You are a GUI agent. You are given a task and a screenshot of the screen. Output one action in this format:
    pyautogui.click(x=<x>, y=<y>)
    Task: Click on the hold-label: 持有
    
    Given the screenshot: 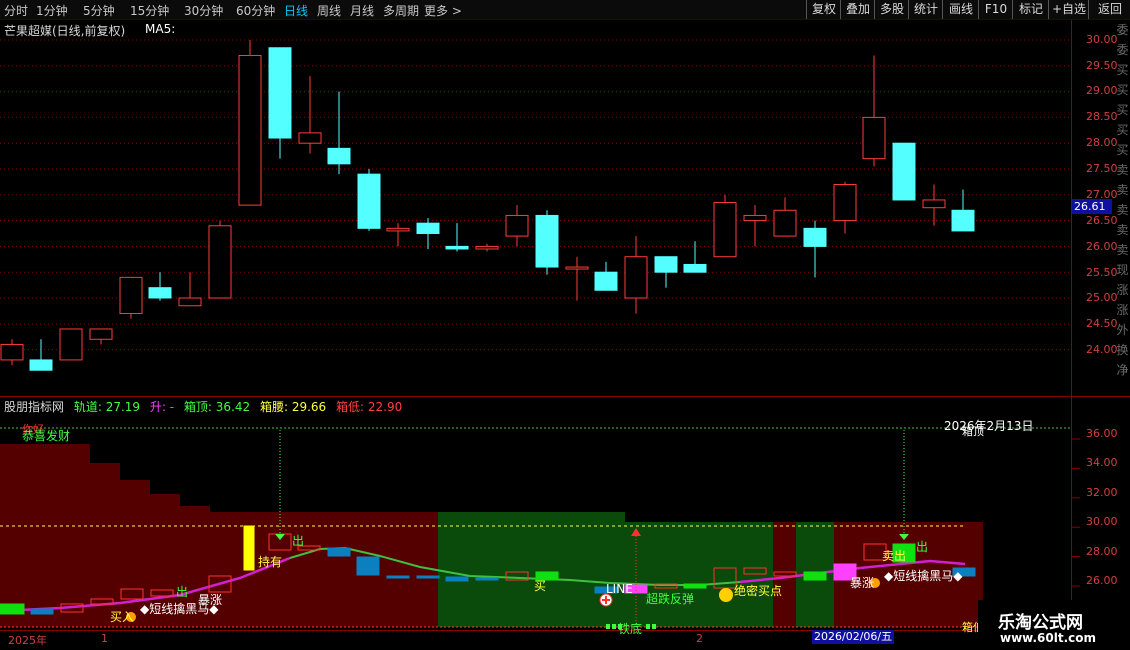 What is the action you would take?
    pyautogui.click(x=270, y=562)
    